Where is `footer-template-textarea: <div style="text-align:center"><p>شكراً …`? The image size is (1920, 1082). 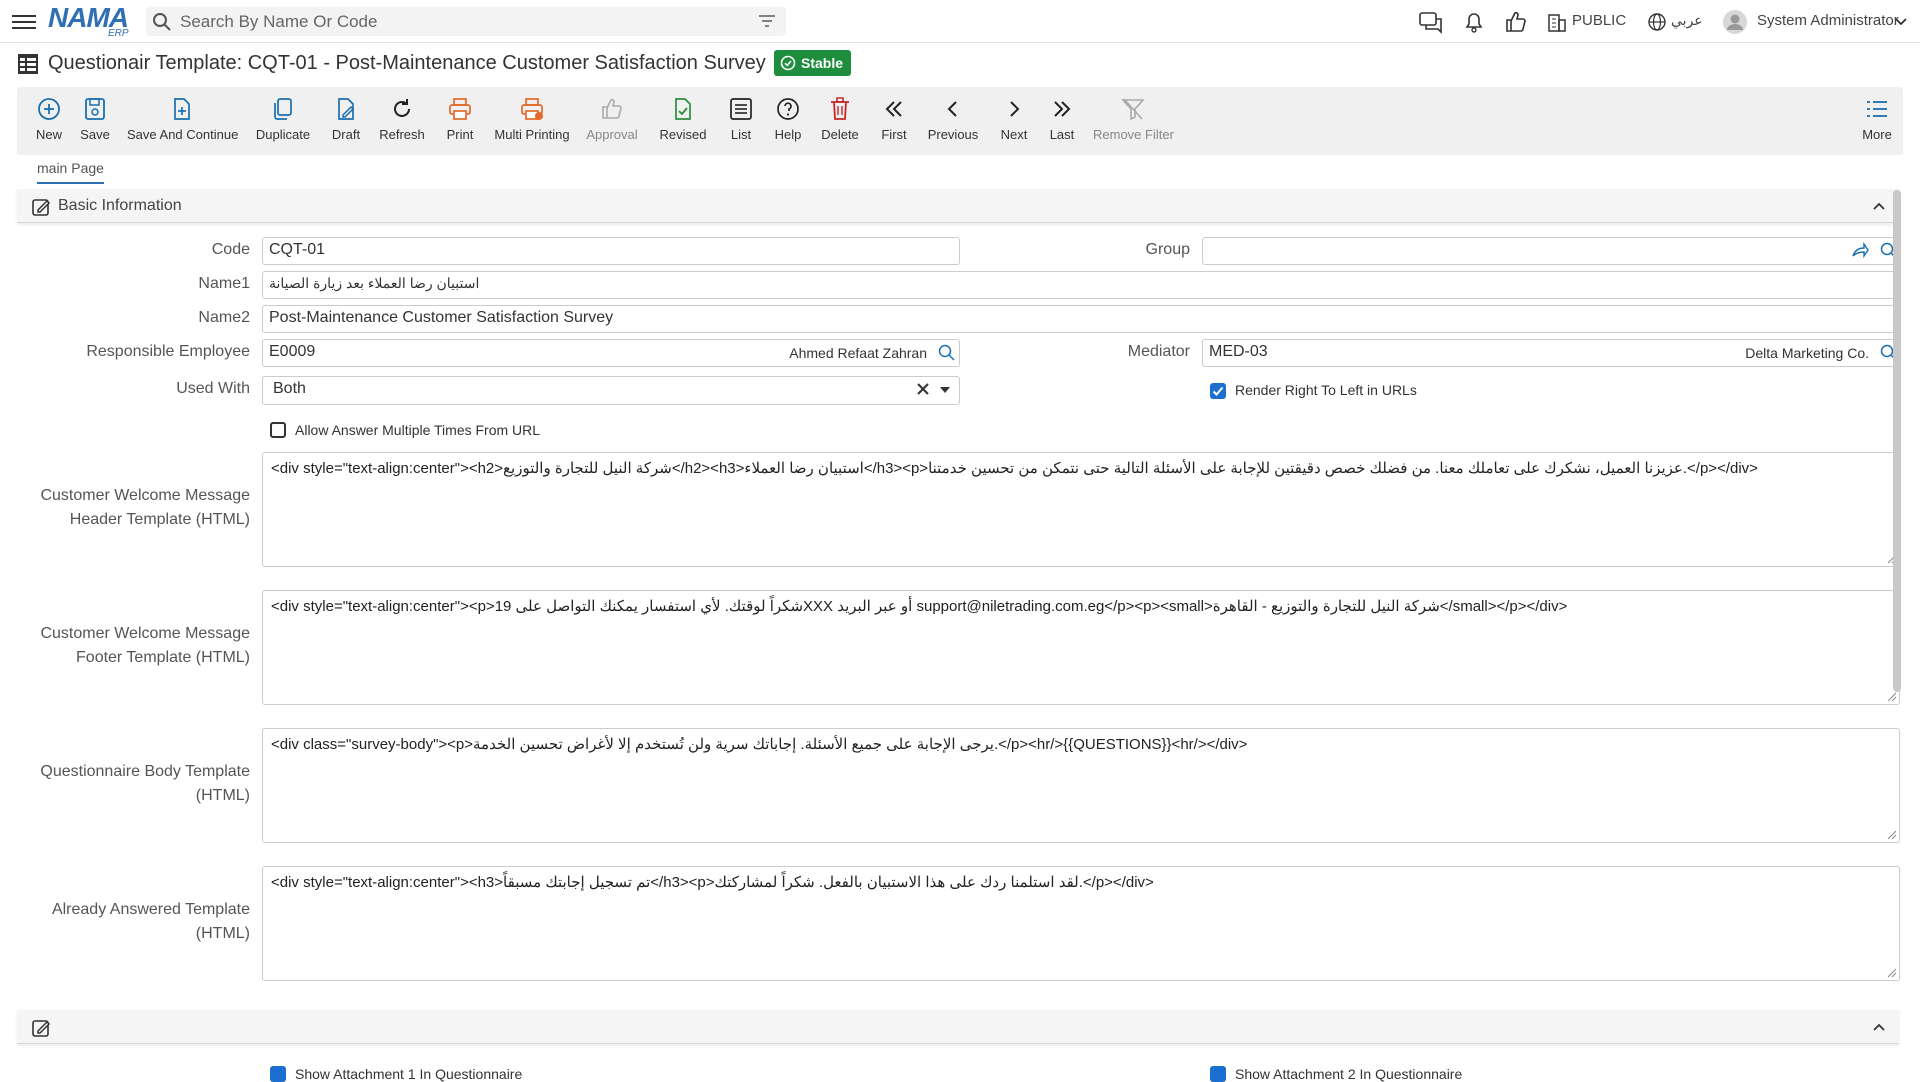
footer-template-textarea: <div style="text-align:center"><p>شكراً … is located at coordinates (1081, 647).